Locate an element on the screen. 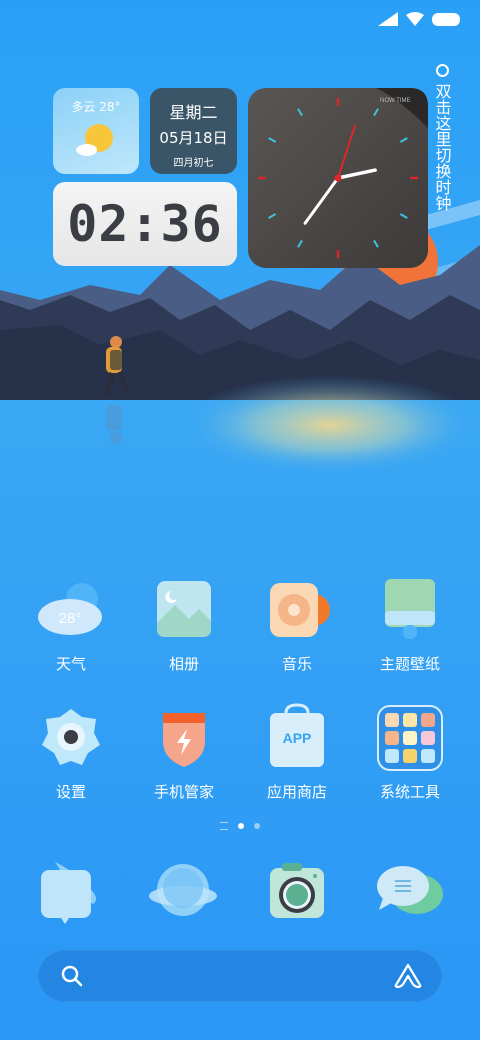 The image size is (480, 1040). assistant-icon is located at coordinates (408, 976).